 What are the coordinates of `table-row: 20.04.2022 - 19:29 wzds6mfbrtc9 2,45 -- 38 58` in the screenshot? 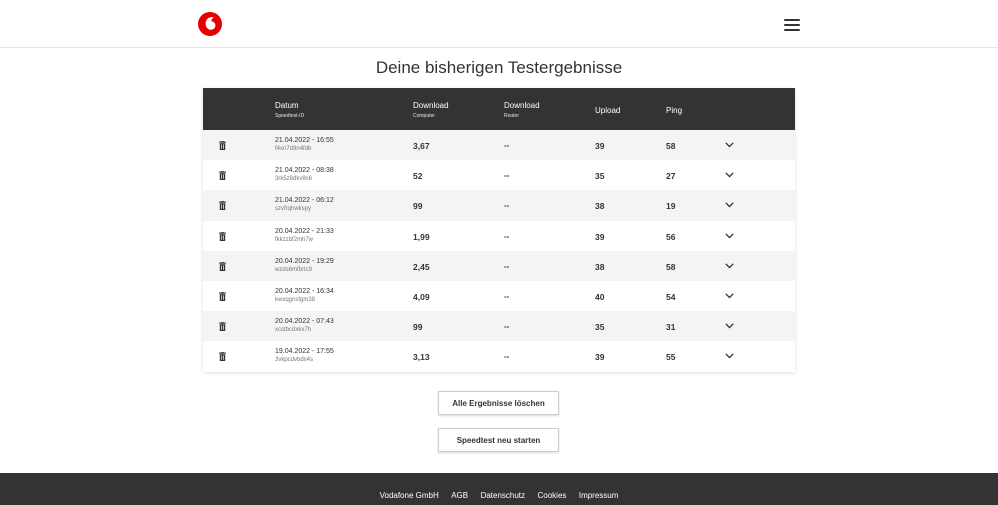 It's located at (499, 265).